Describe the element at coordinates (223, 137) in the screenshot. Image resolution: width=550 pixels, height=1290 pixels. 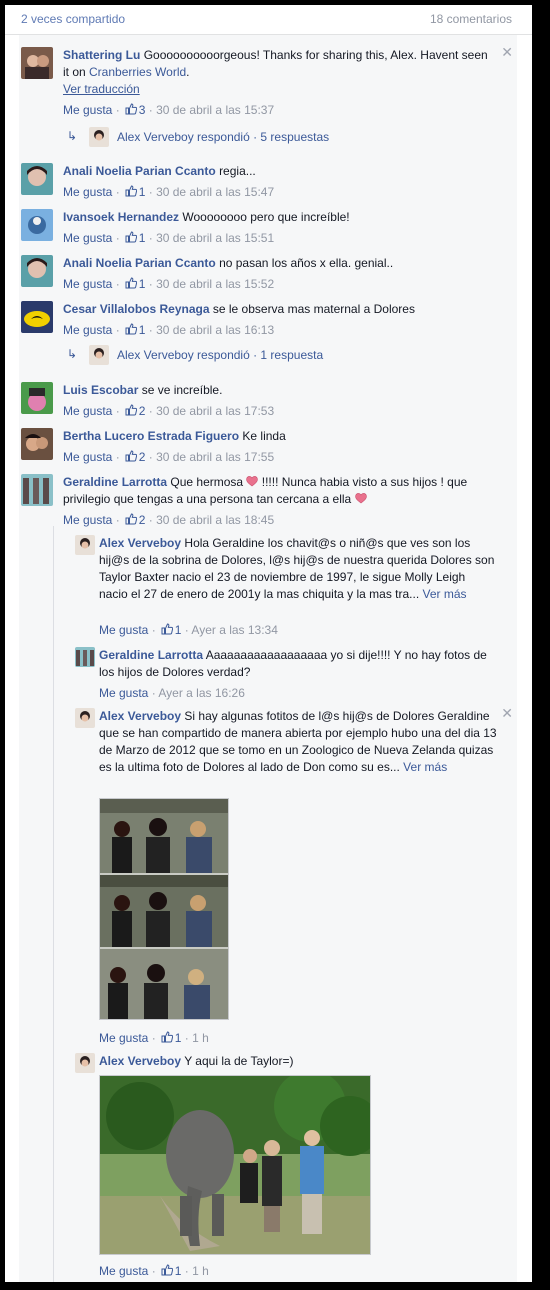
I see `replies-summary: Alex Verveboy respondió · 5 respuestas` at that location.